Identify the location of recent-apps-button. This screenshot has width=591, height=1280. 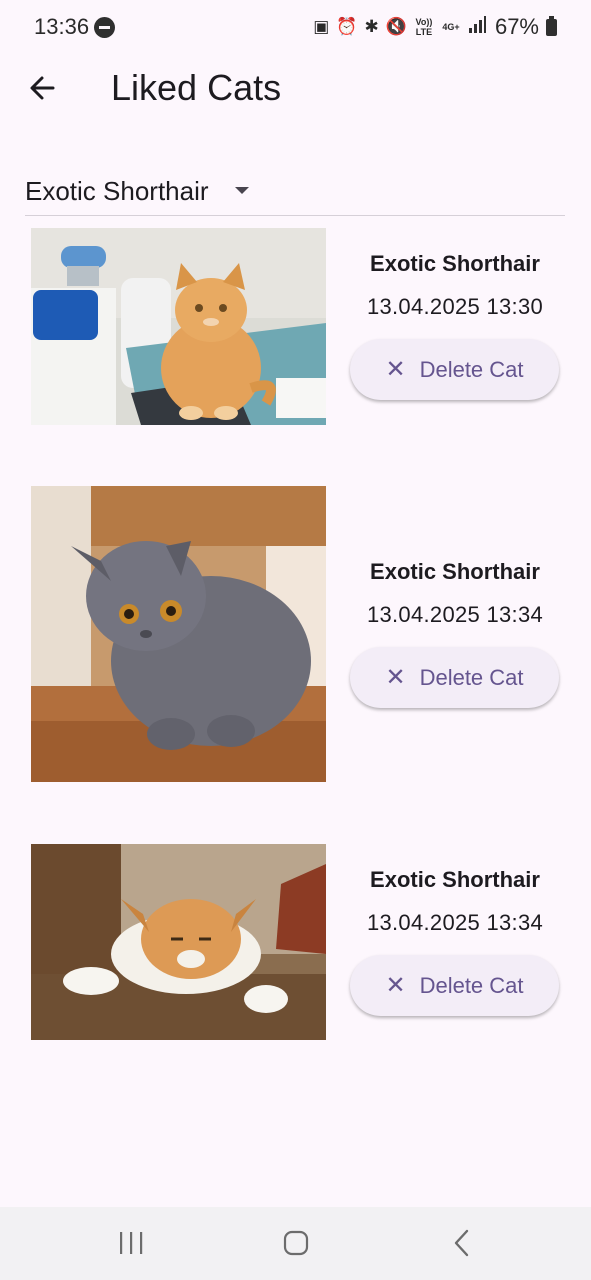
(131, 1243).